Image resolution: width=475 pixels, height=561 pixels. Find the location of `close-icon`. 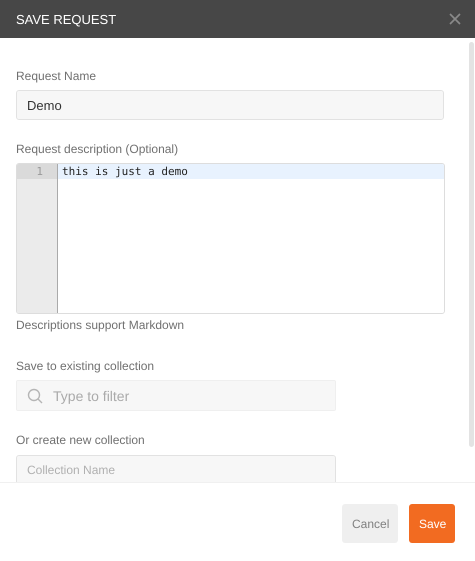

close-icon is located at coordinates (455, 19).